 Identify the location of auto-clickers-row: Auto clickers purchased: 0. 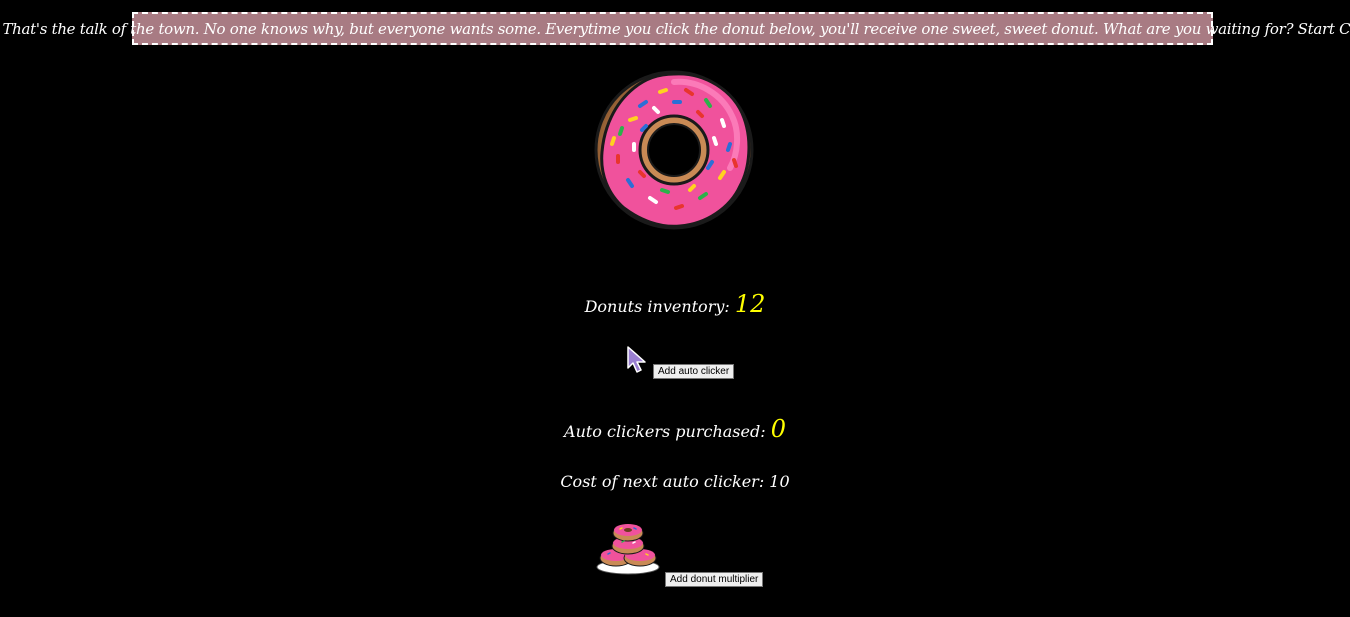
(675, 429).